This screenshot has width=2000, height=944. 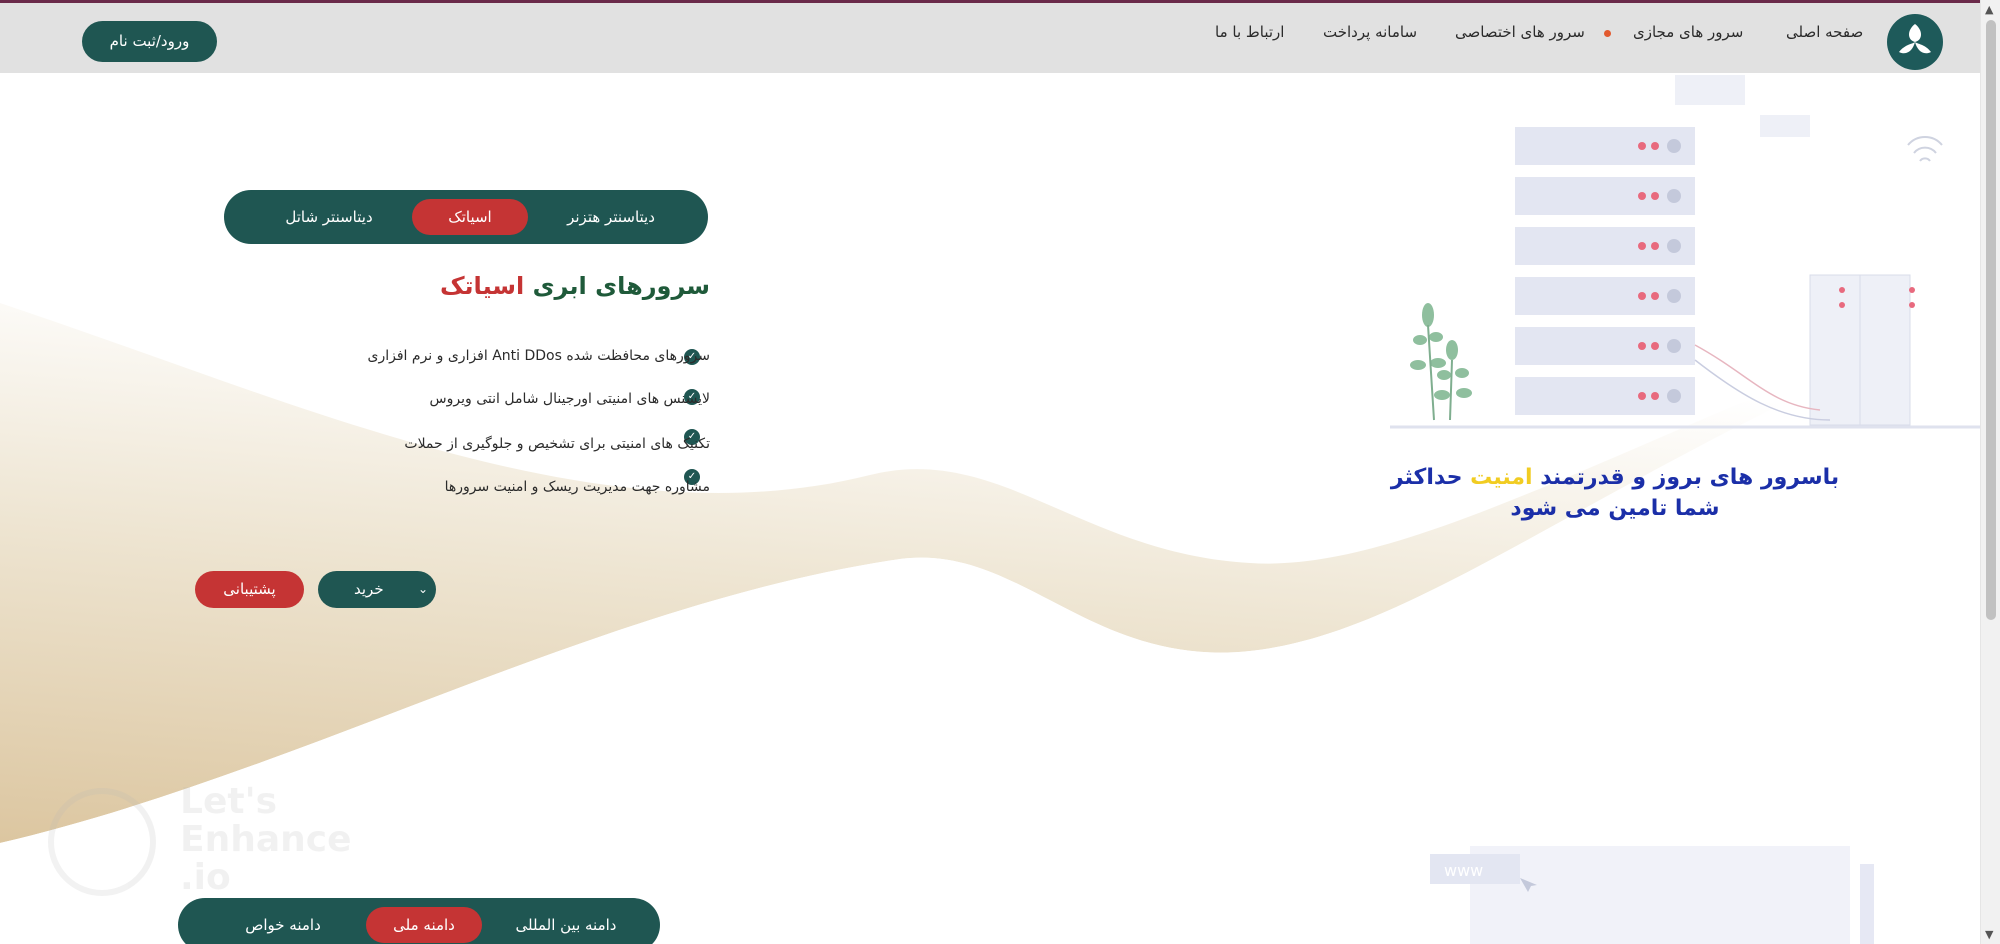 I want to click on login-register-button: ورود/ثبت نام, so click(x=149, y=41).